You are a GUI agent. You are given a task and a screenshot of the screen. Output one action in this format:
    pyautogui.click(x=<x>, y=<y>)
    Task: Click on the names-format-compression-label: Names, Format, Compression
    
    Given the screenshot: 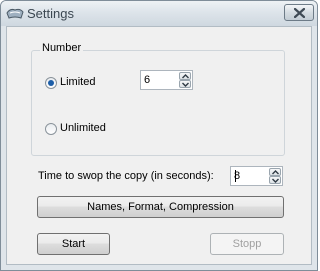 What is the action you would take?
    pyautogui.click(x=160, y=207)
    